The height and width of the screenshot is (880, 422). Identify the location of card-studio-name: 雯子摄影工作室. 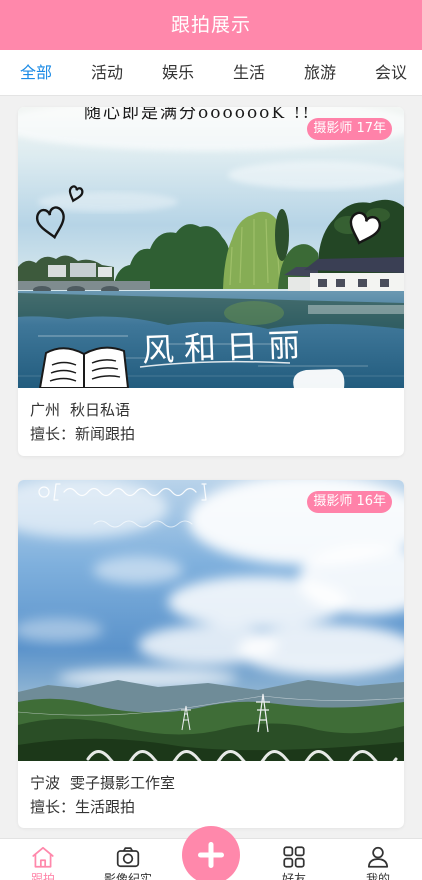
(123, 783).